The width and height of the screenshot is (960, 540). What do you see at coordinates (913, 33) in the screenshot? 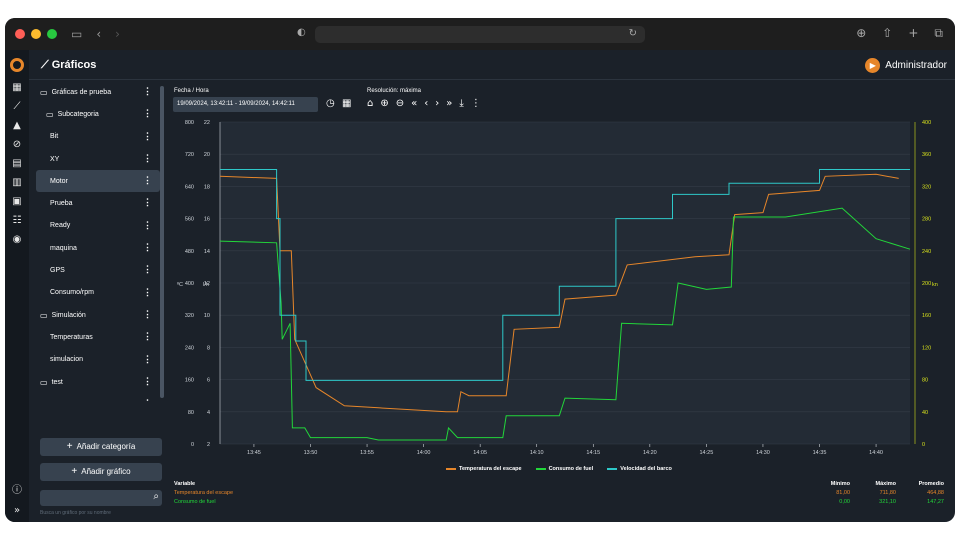
I see `new-tab-icon: +` at bounding box center [913, 33].